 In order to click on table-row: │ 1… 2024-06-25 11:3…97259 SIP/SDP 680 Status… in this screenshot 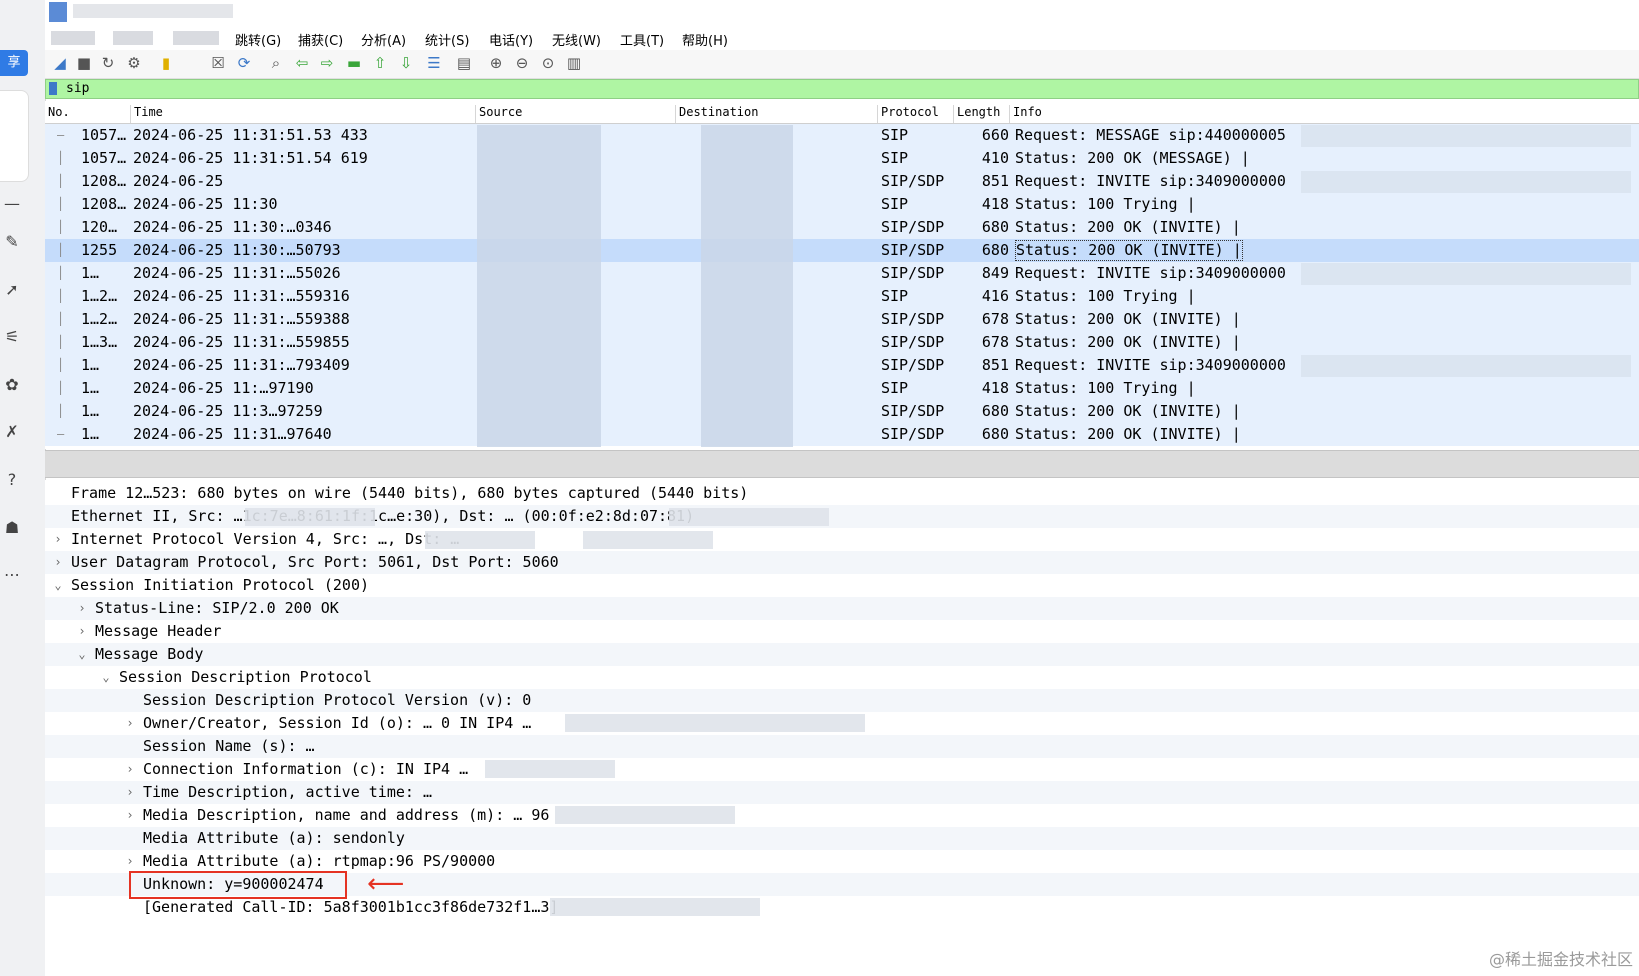, I will do `click(842, 411)`.